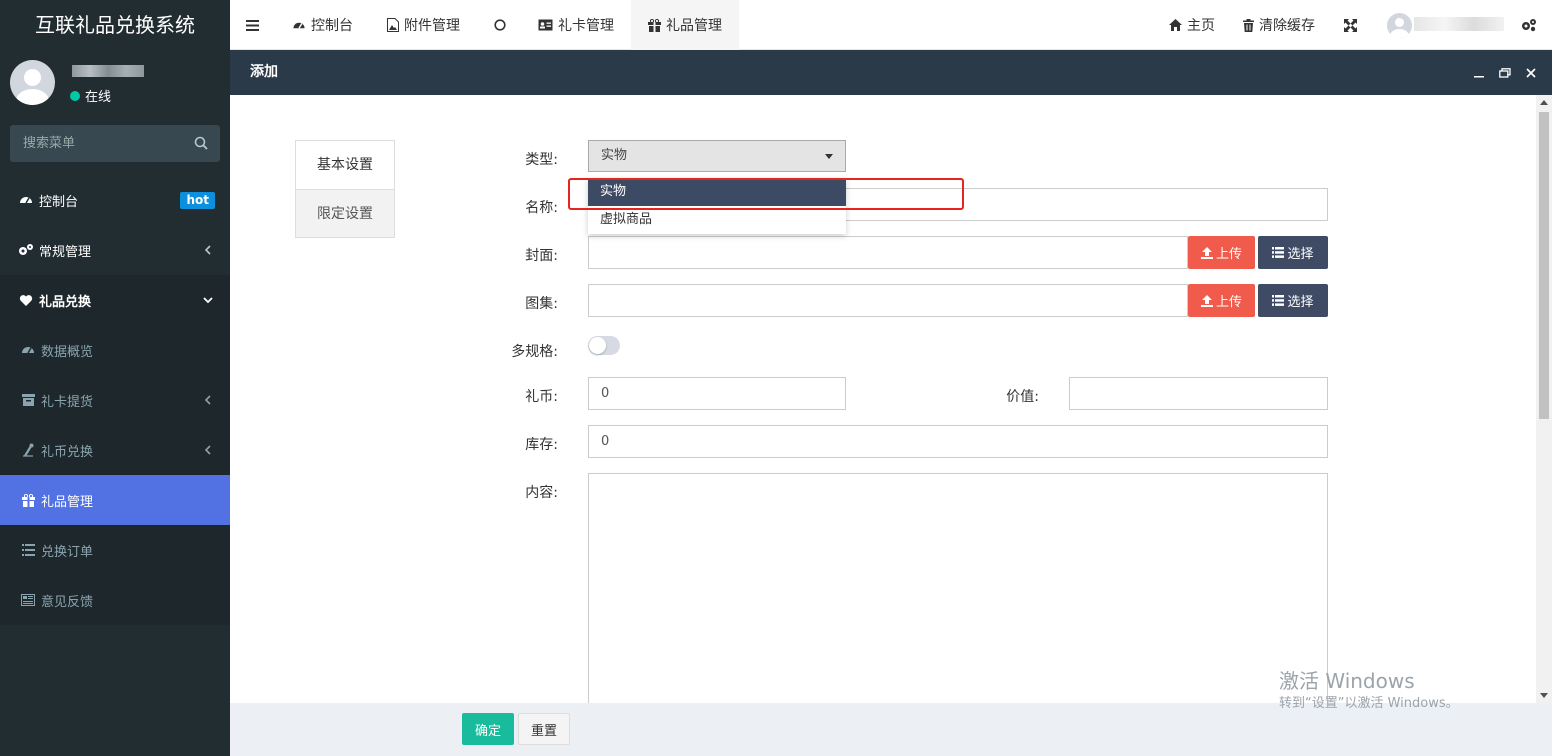 This screenshot has width=1552, height=756. Describe the element at coordinates (432, 26) in the screenshot. I see `tab-label: 附件管理` at that location.